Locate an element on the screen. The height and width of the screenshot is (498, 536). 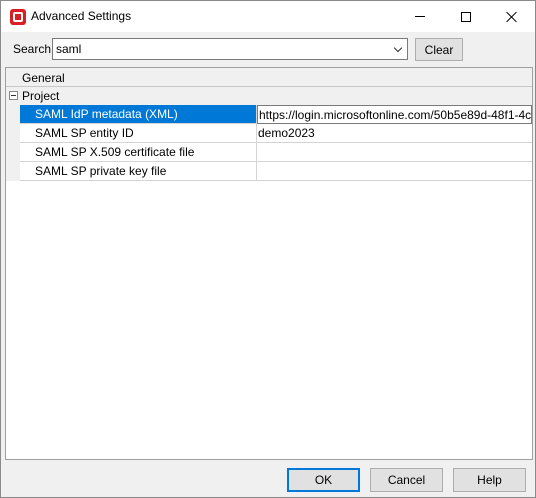
help-button: Help is located at coordinates (489, 480).